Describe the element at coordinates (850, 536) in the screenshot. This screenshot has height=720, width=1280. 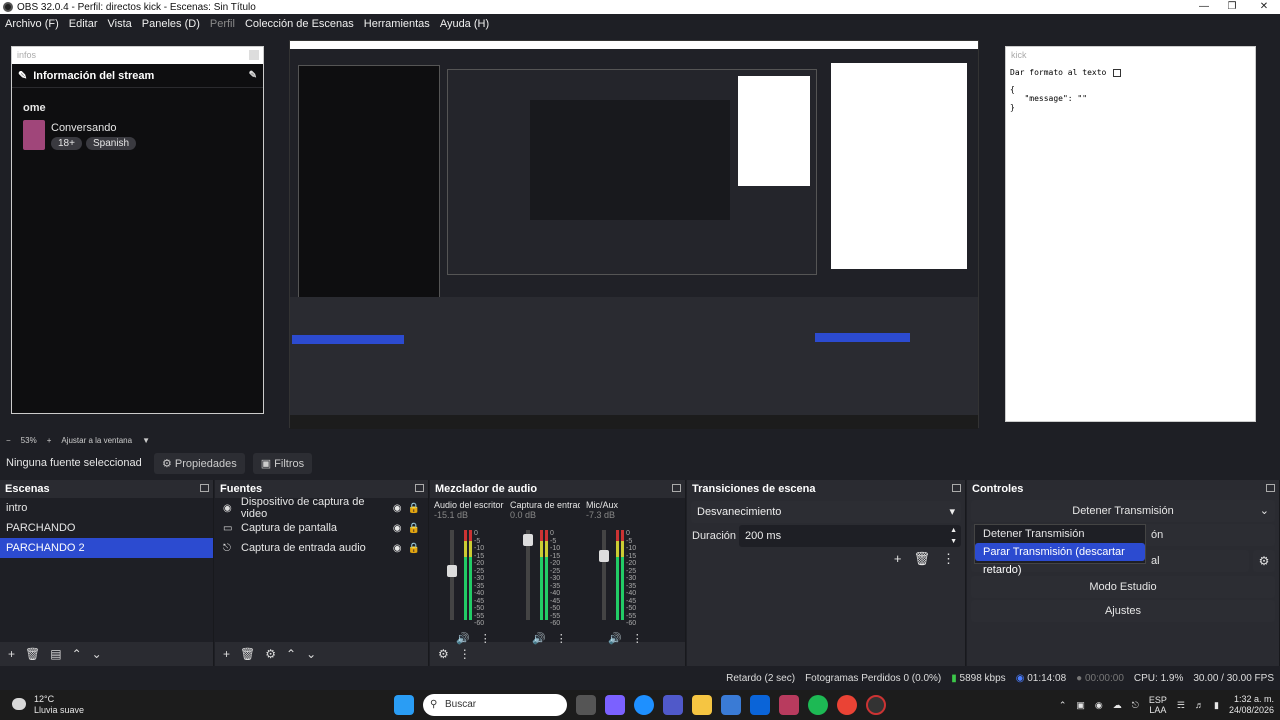
I see `duration-input: 200 ms ▲ ▼` at that location.